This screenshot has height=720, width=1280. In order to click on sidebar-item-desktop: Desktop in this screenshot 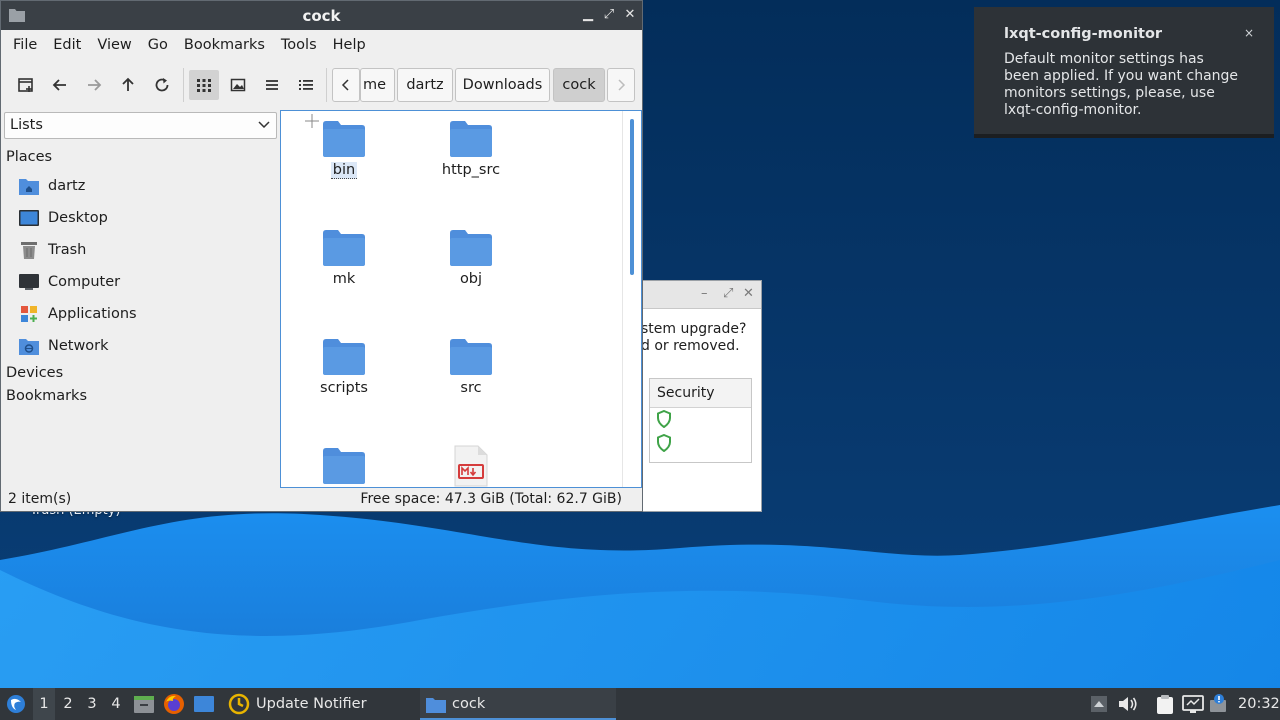, I will do `click(63, 218)`.